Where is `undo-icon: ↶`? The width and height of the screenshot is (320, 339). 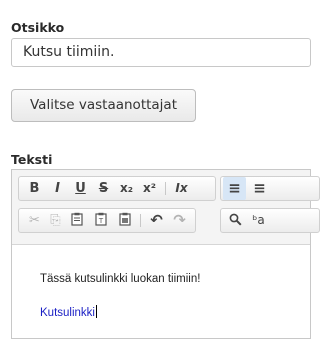 undo-icon: ↶ is located at coordinates (156, 220).